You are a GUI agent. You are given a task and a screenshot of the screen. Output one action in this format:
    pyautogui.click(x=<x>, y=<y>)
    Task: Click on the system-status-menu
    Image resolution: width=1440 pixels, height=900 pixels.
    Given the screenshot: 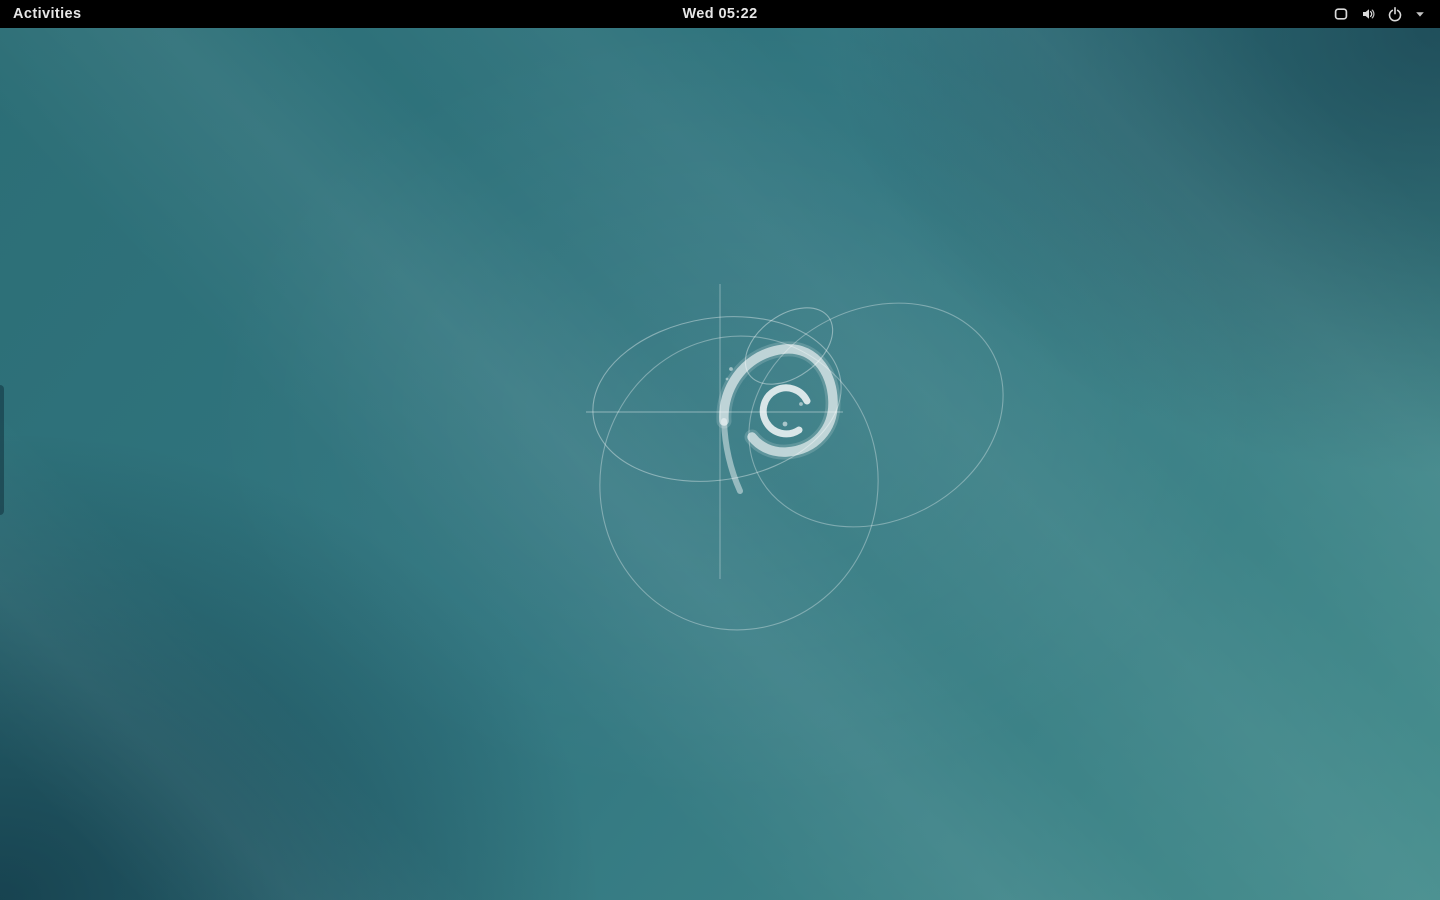 What is the action you would take?
    pyautogui.click(x=1382, y=14)
    